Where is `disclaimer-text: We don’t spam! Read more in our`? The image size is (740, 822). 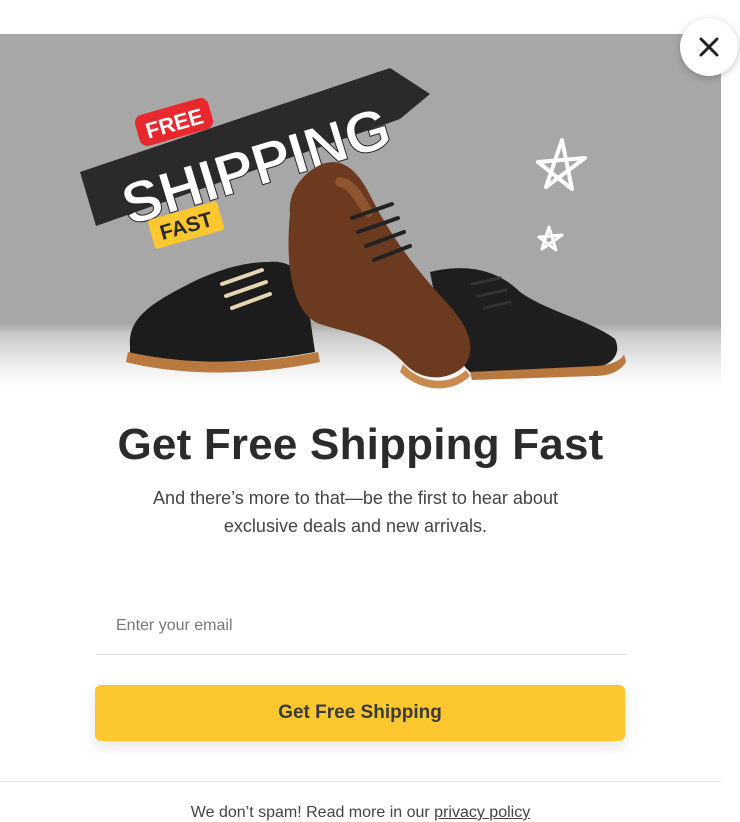 disclaimer-text: We don’t spam! Read more in our is located at coordinates (312, 812).